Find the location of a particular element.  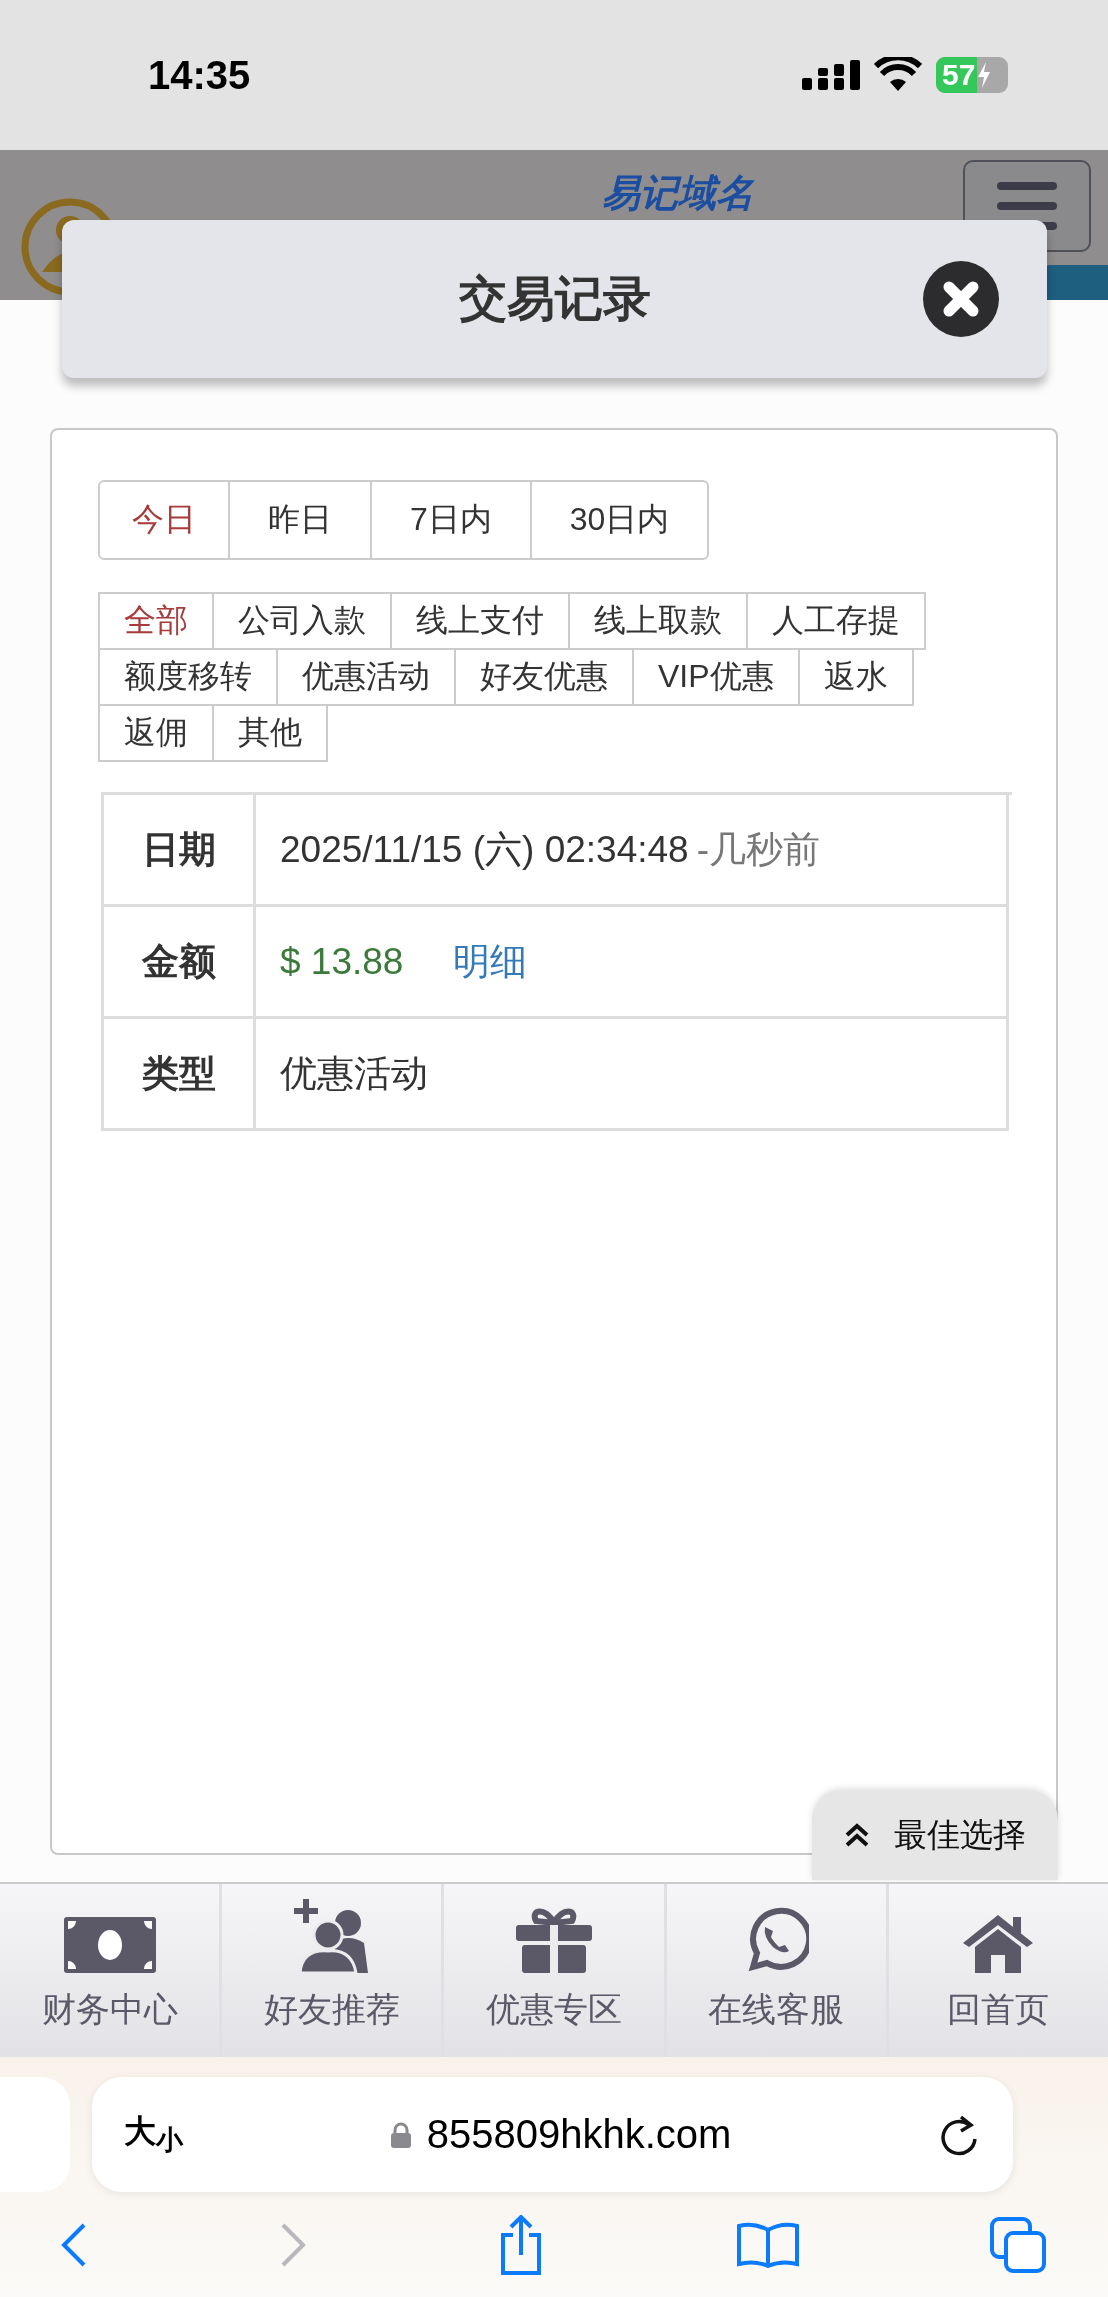

lock-icon is located at coordinates (400, 2134).